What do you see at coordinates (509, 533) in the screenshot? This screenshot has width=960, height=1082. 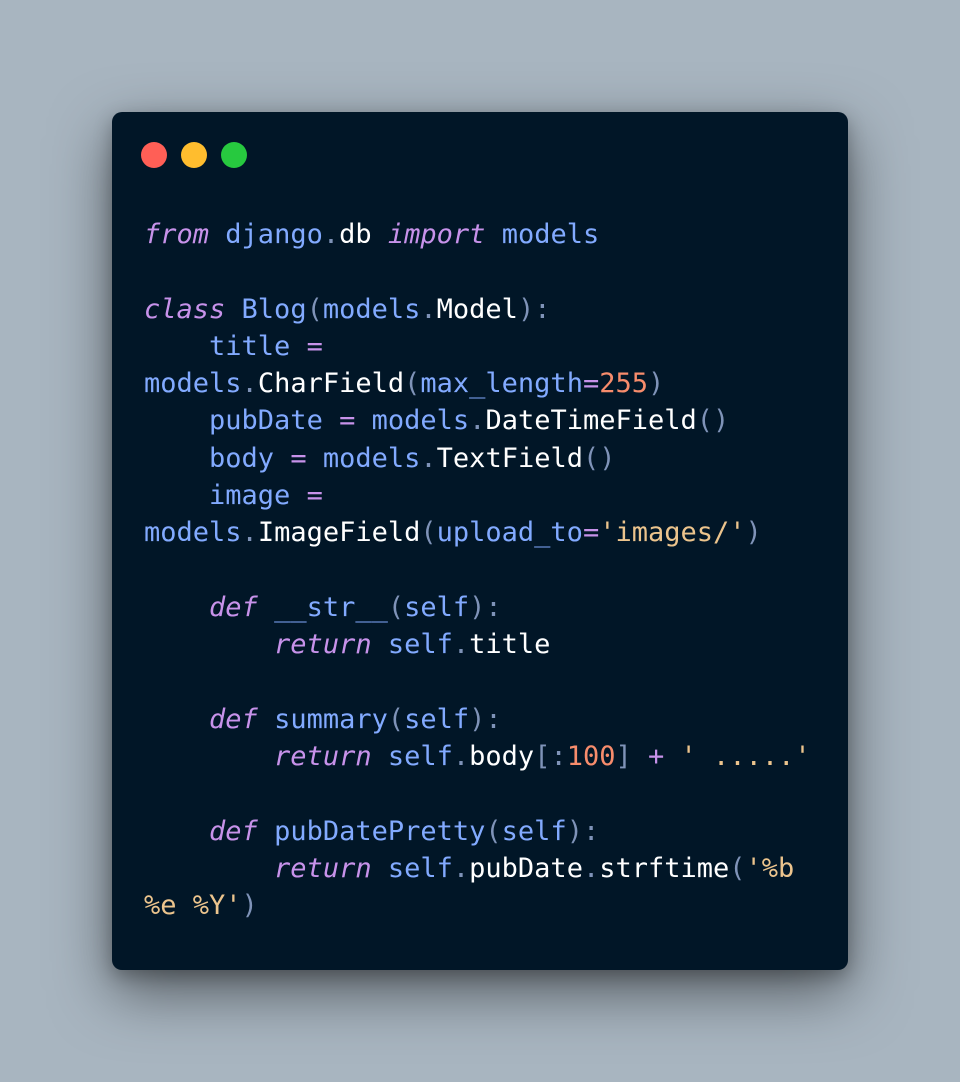 I see `code-token: upload_to` at bounding box center [509, 533].